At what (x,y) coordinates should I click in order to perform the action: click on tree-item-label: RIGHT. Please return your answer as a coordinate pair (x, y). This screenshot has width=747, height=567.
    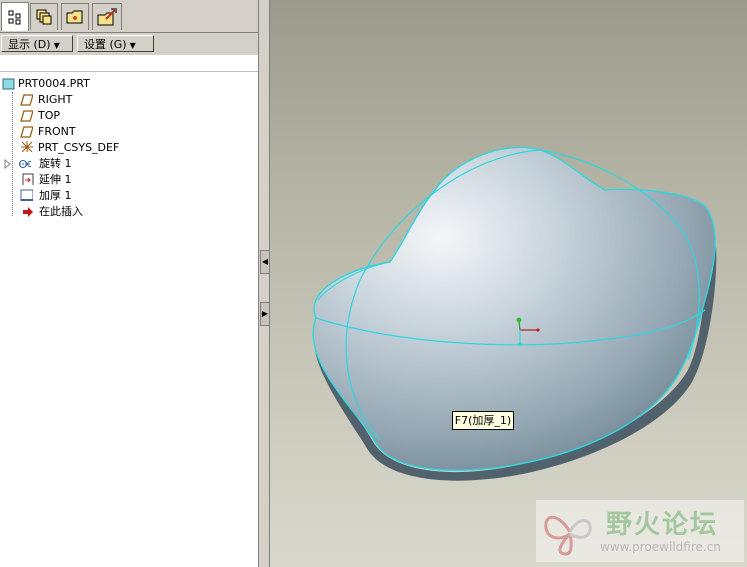
    Looking at the image, I should click on (55, 99).